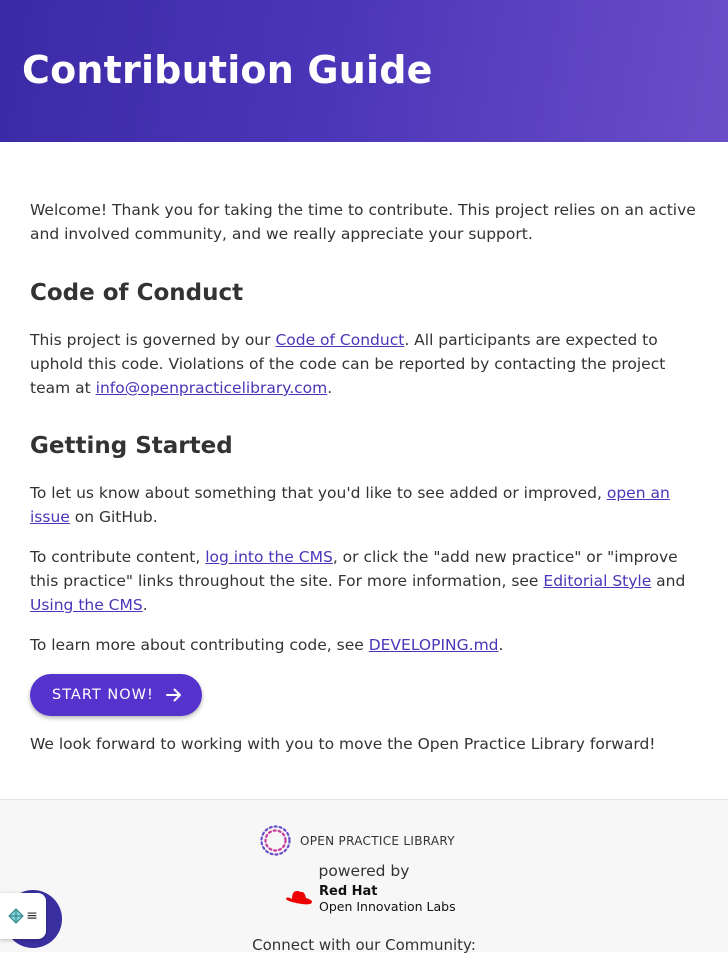 The height and width of the screenshot is (954, 728). I want to click on email-link: info@openpracticelibrary.com, so click(212, 388).